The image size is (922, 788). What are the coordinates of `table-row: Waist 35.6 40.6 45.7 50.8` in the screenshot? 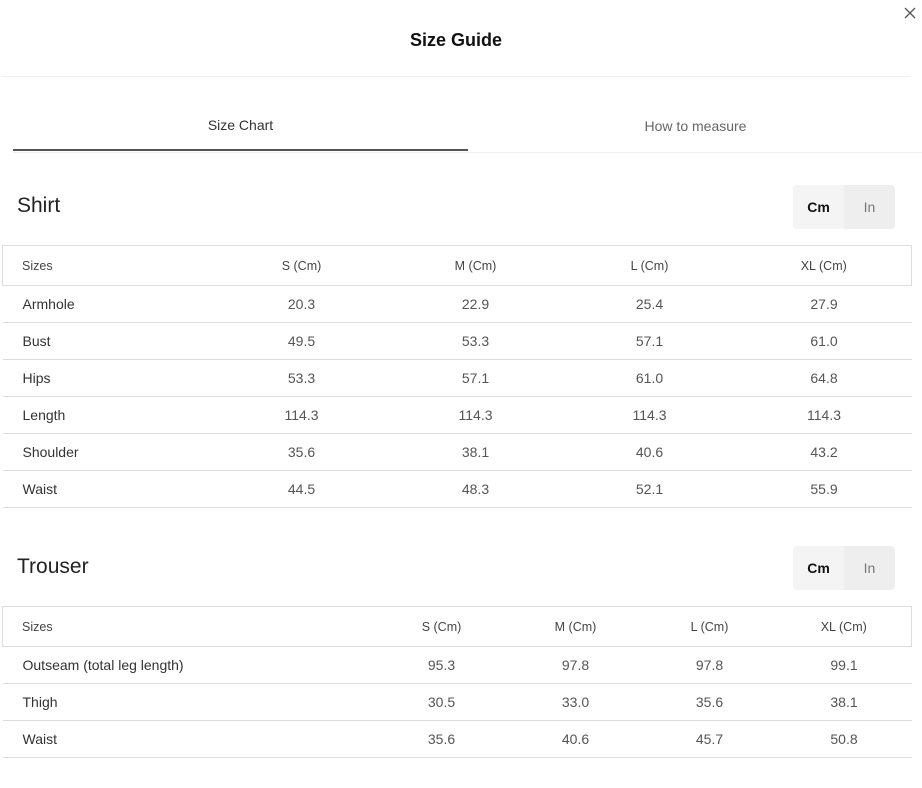 It's located at (457, 739).